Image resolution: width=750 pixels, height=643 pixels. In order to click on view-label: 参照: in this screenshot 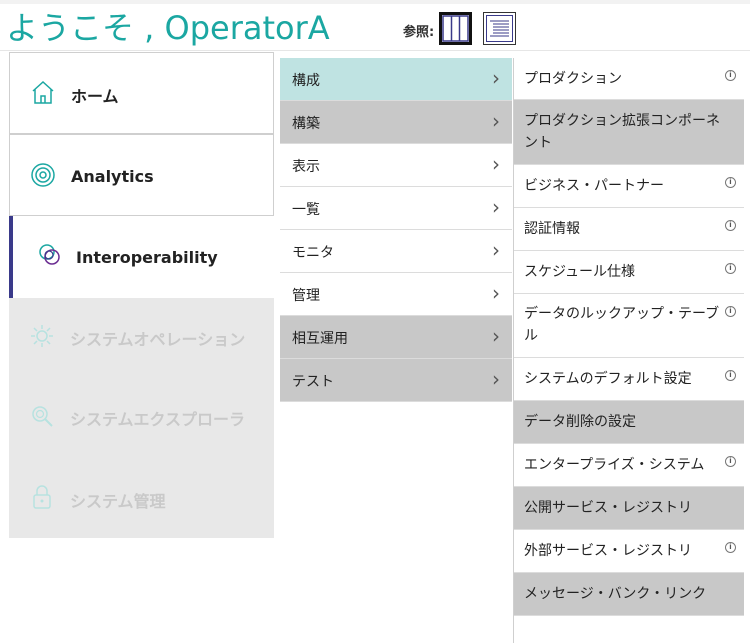, I will do `click(419, 32)`.